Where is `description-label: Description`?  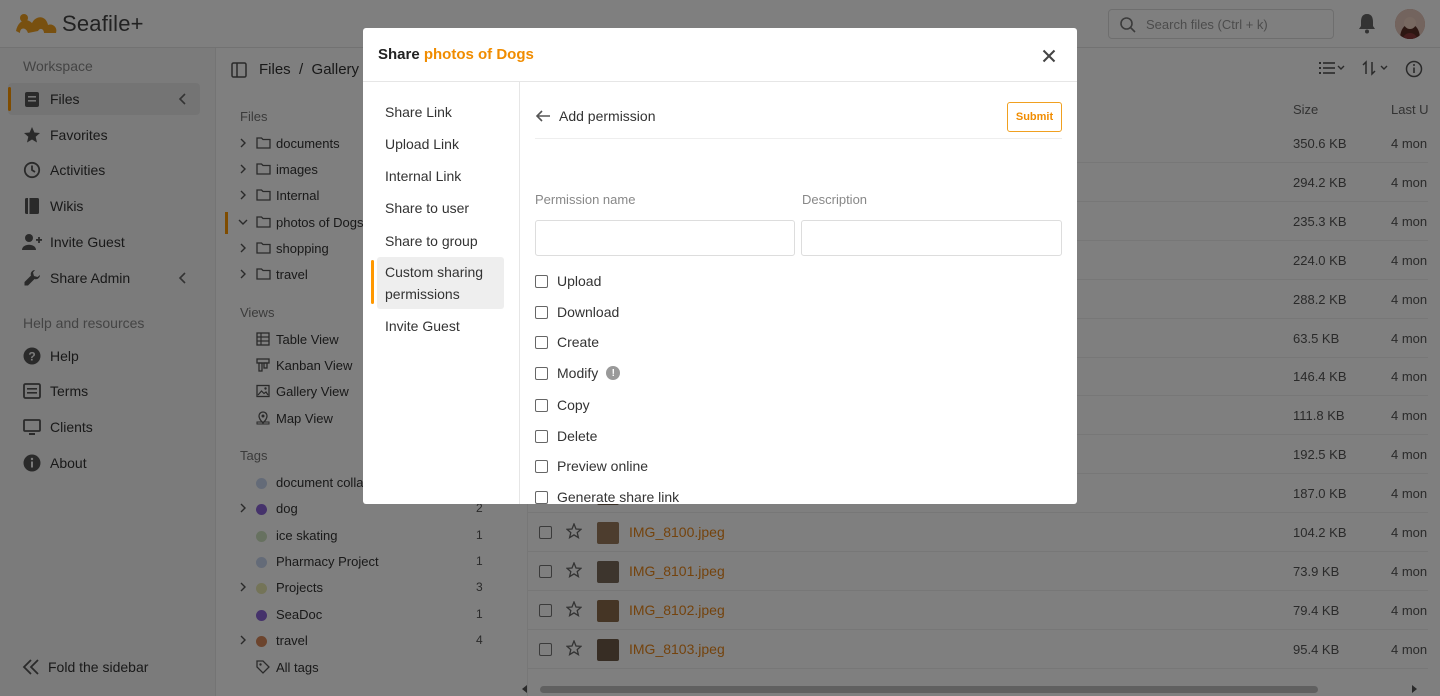 description-label: Description is located at coordinates (835, 199).